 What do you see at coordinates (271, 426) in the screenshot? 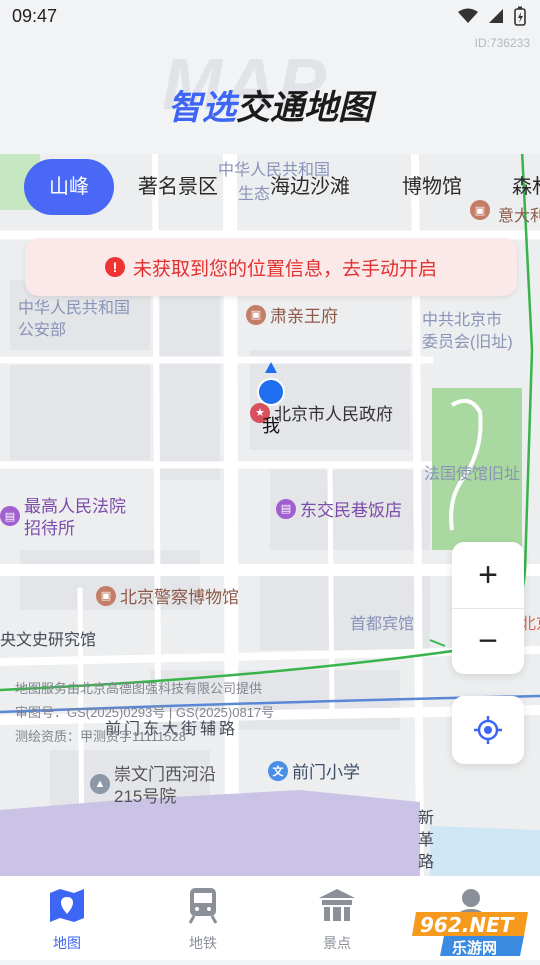
I see `my-location-label: 我` at bounding box center [271, 426].